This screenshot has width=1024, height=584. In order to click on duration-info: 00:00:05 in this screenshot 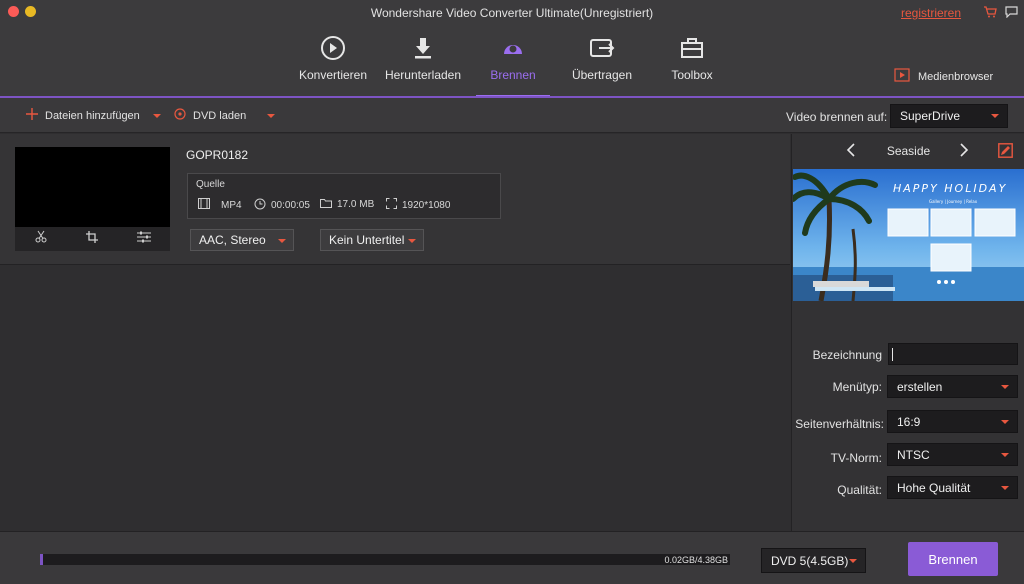, I will do `click(282, 205)`.